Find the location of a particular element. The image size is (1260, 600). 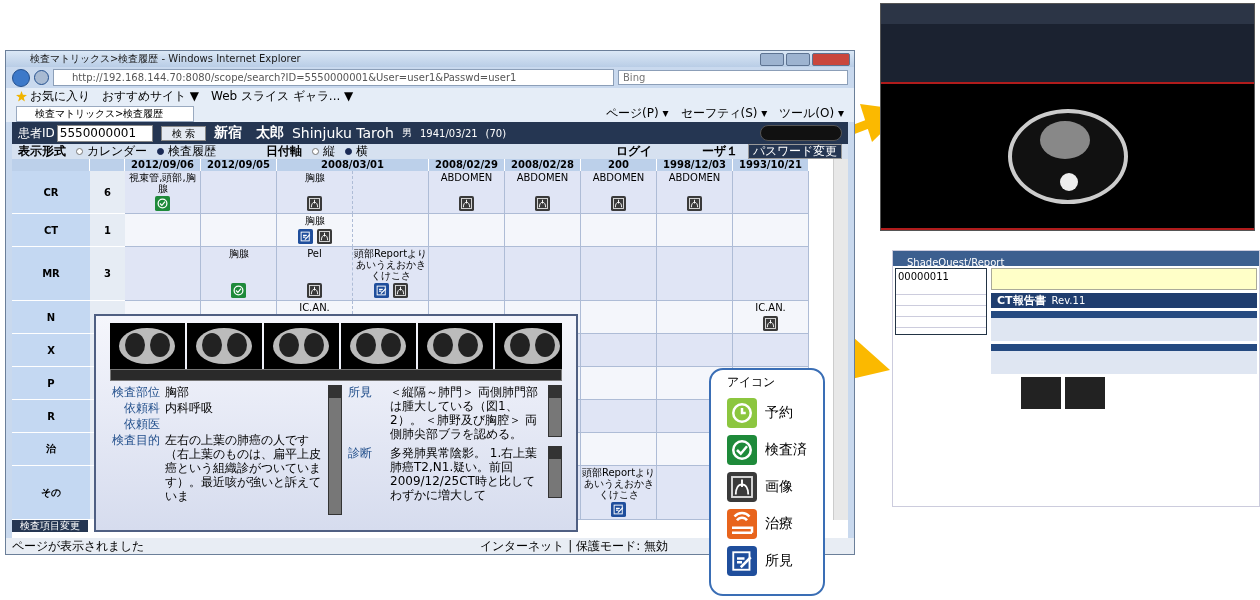

favorite-link: おすすめサイト ▼ is located at coordinates (151, 96).